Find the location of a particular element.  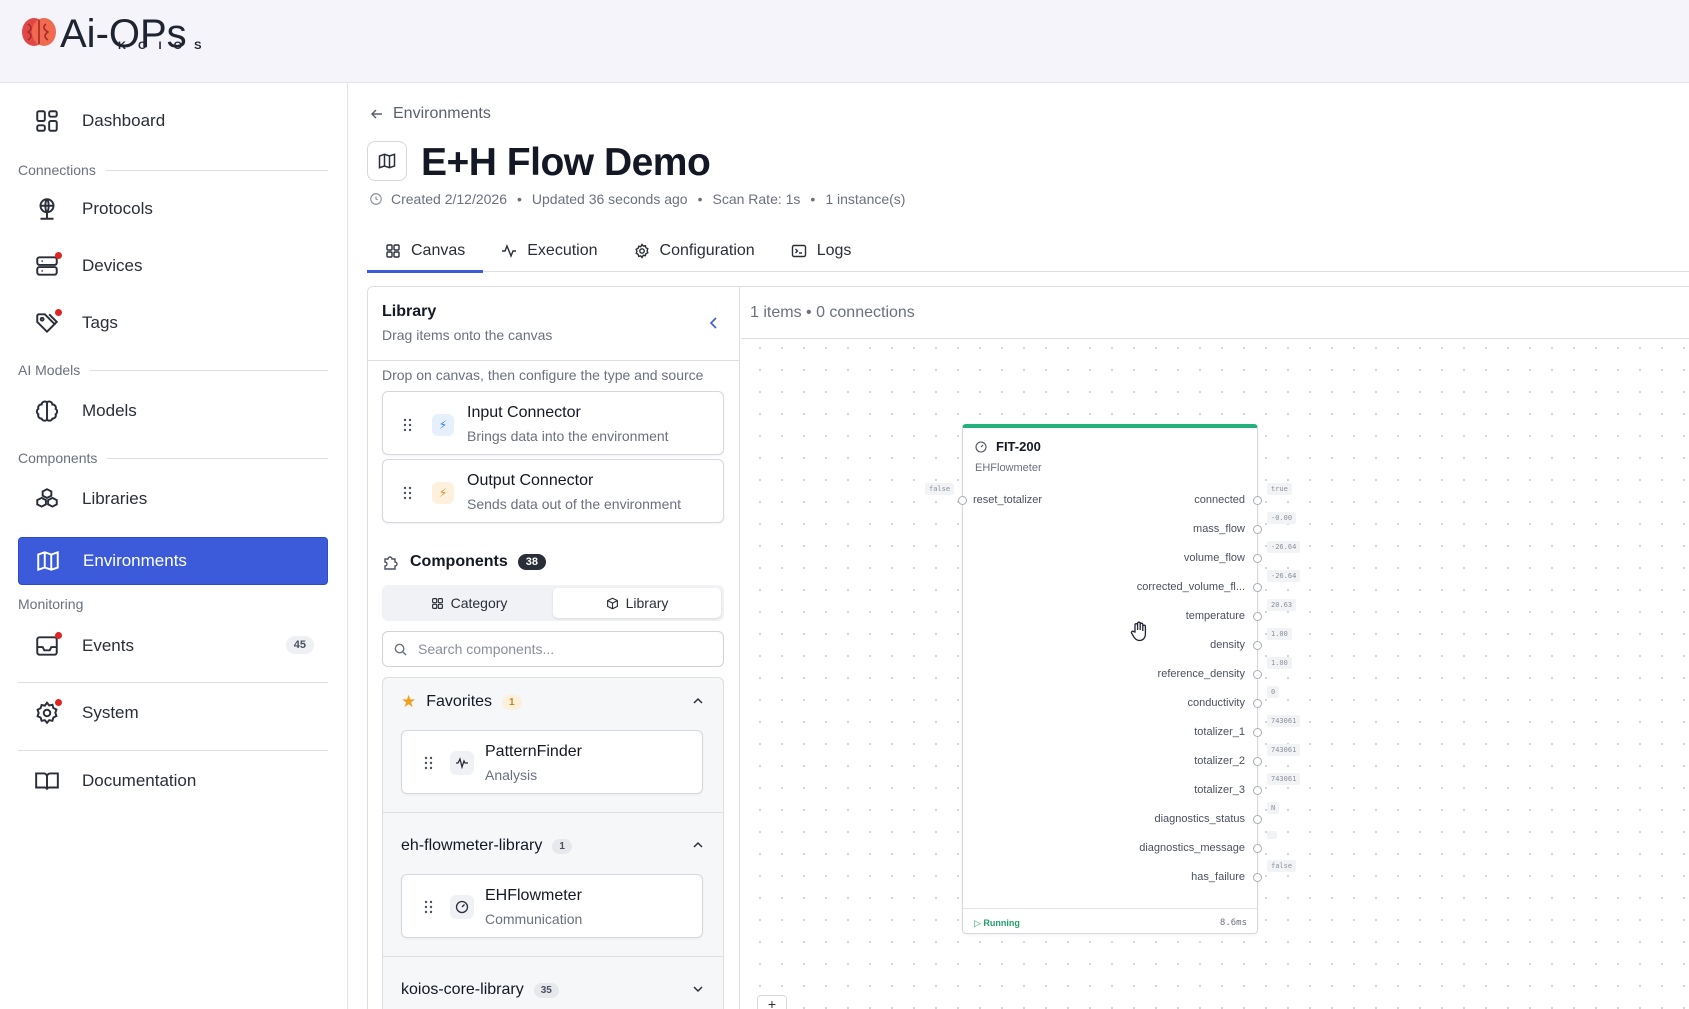

input-port-handle is located at coordinates (962, 500).